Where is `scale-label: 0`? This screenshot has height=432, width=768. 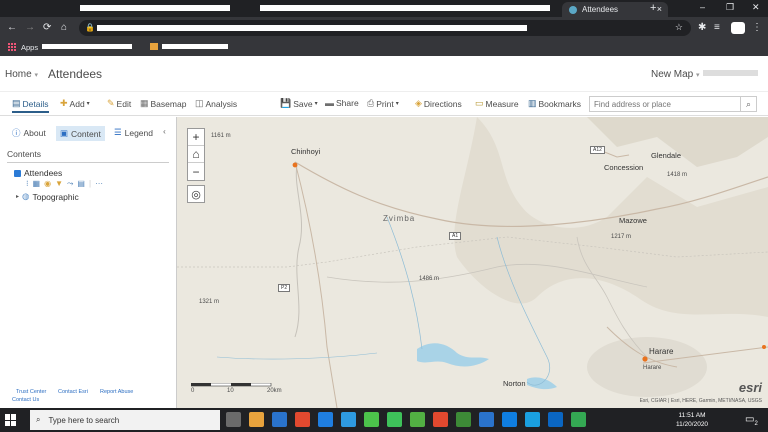 scale-label: 0 is located at coordinates (193, 391).